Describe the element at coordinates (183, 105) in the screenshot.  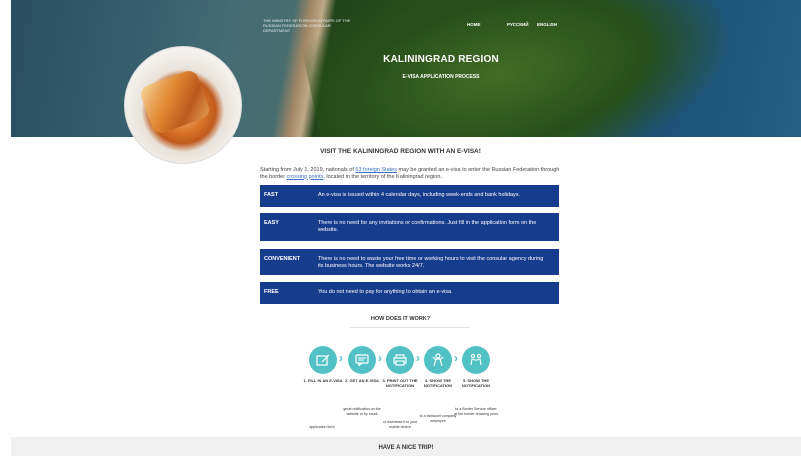
I see `amber-image` at that location.